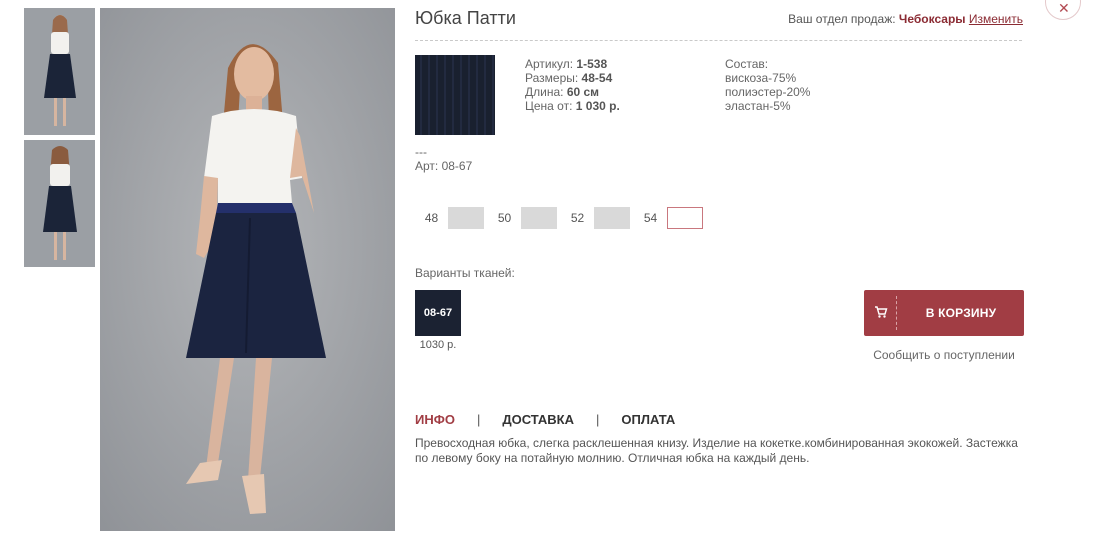 This screenshot has height=548, width=1095. What do you see at coordinates (944, 355) in the screenshot?
I see `notify-availability-link: Сообщить о поступлении` at bounding box center [944, 355].